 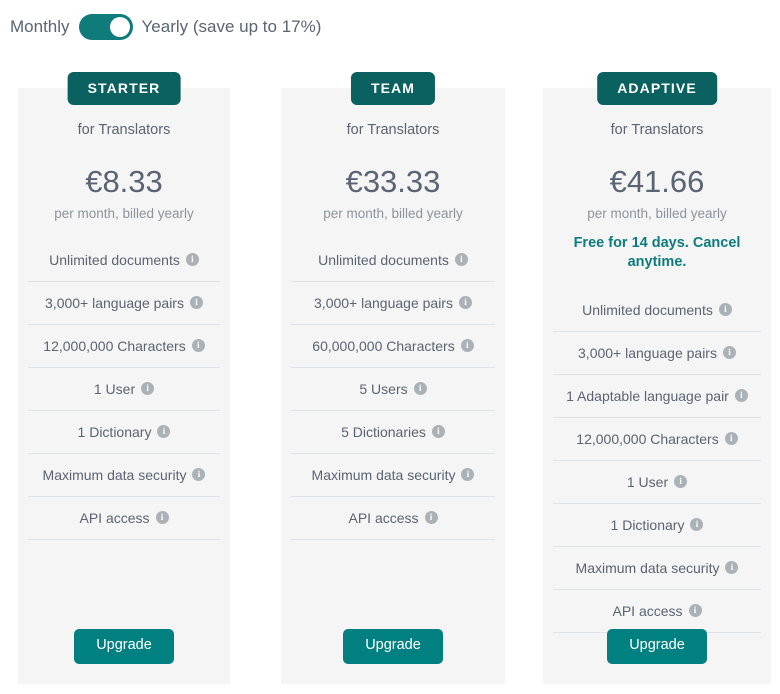 I want to click on toggle-knob, so click(x=119, y=27).